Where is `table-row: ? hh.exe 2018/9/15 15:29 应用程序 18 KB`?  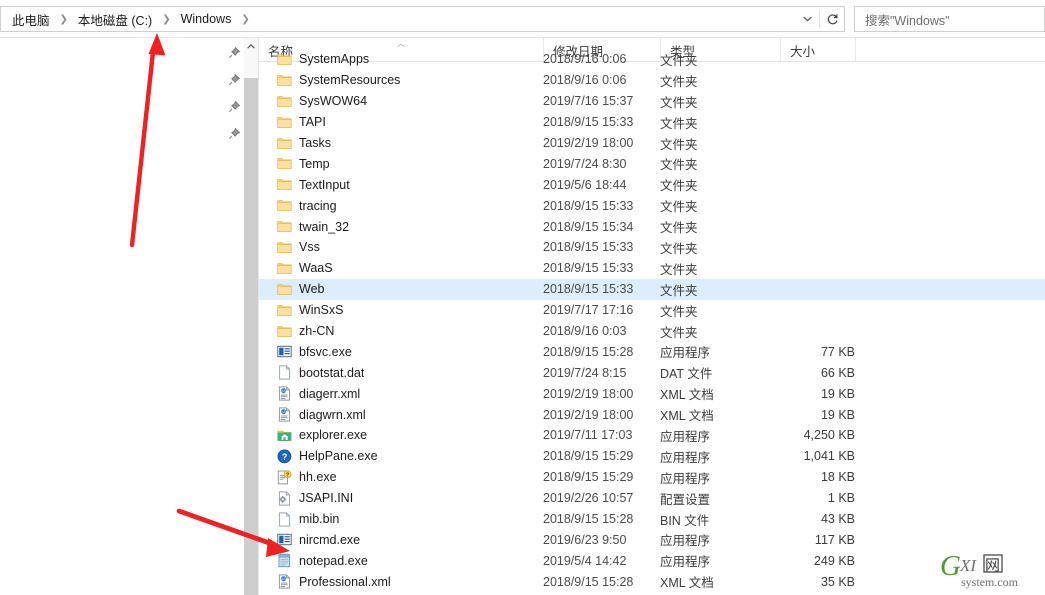
table-row: ? hh.exe 2018/9/15 15:29 应用程序 18 KB is located at coordinates (652, 477).